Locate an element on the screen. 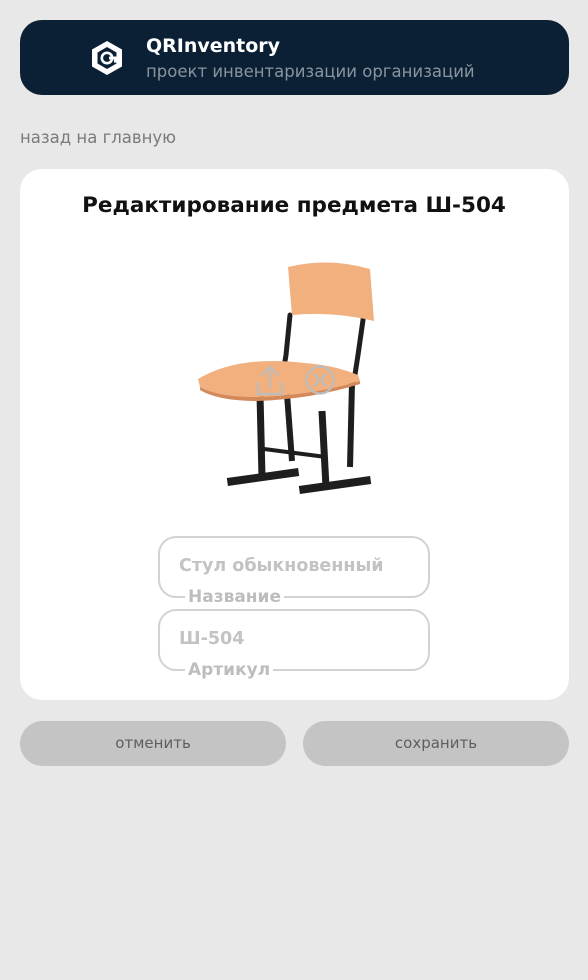 This screenshot has width=588, height=980. item-name-field: Стул обыкновенный Название is located at coordinates (294, 572).